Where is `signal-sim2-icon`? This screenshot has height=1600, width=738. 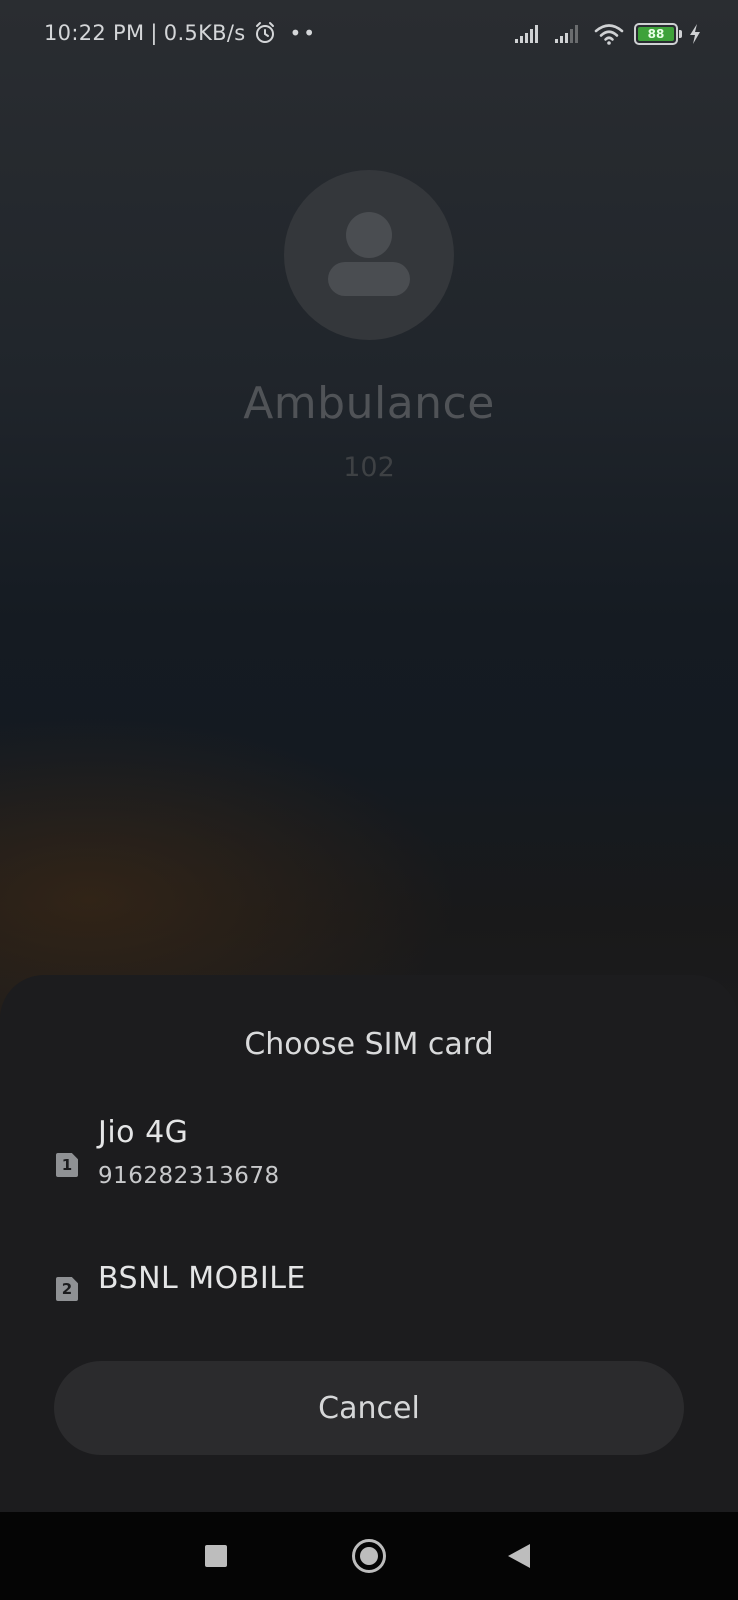 signal-sim2-icon is located at coordinates (566, 34).